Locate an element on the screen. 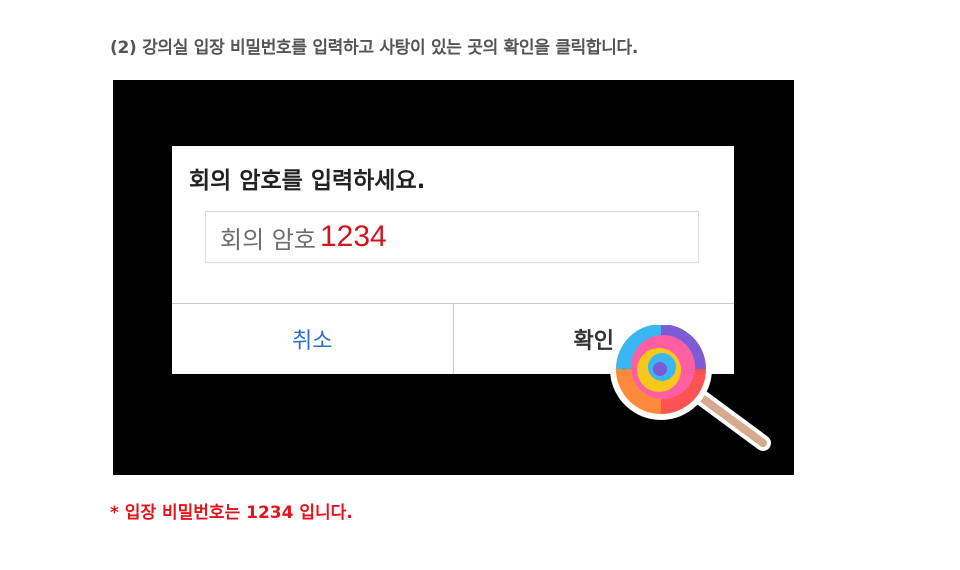 The image size is (960, 570). password-placeholder: 회의 암호 is located at coordinates (268, 239).